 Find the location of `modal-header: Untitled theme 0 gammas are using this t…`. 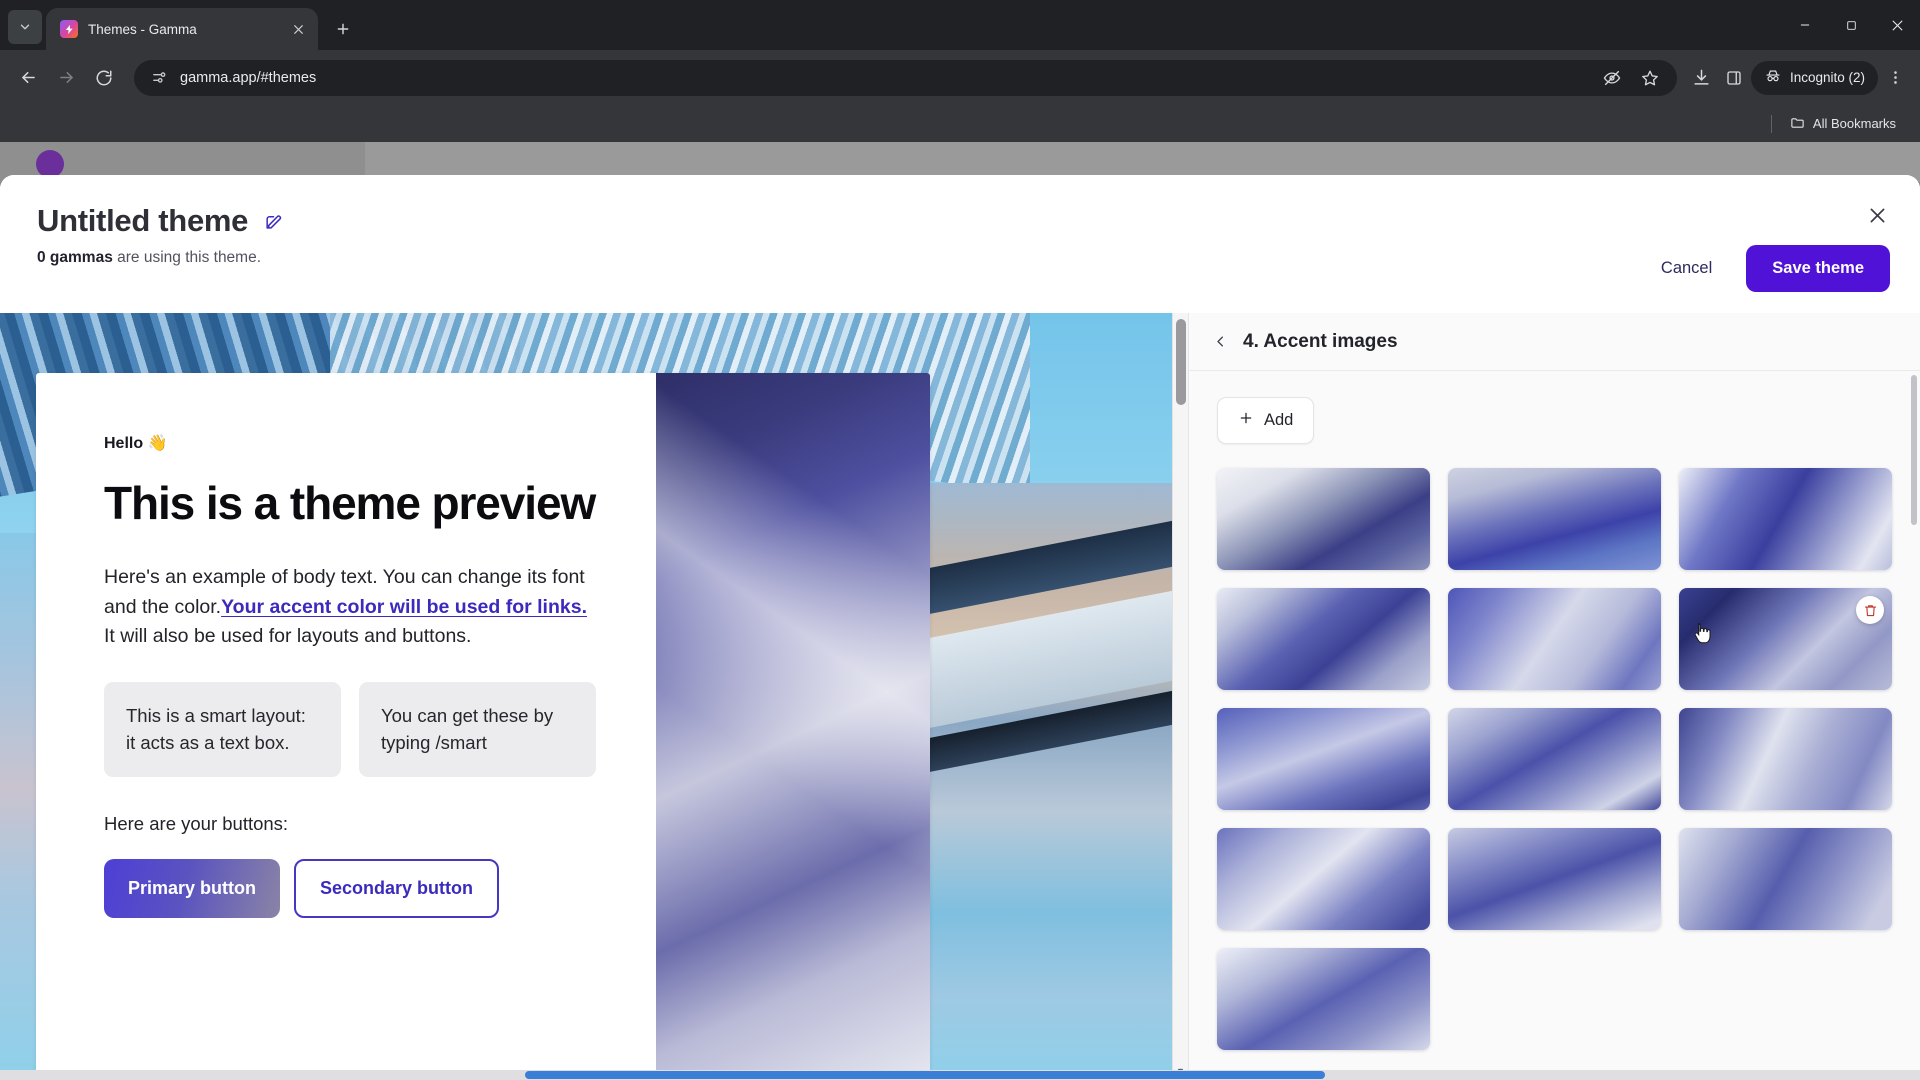

modal-header: Untitled theme 0 gammas are using this t… is located at coordinates (960, 244).